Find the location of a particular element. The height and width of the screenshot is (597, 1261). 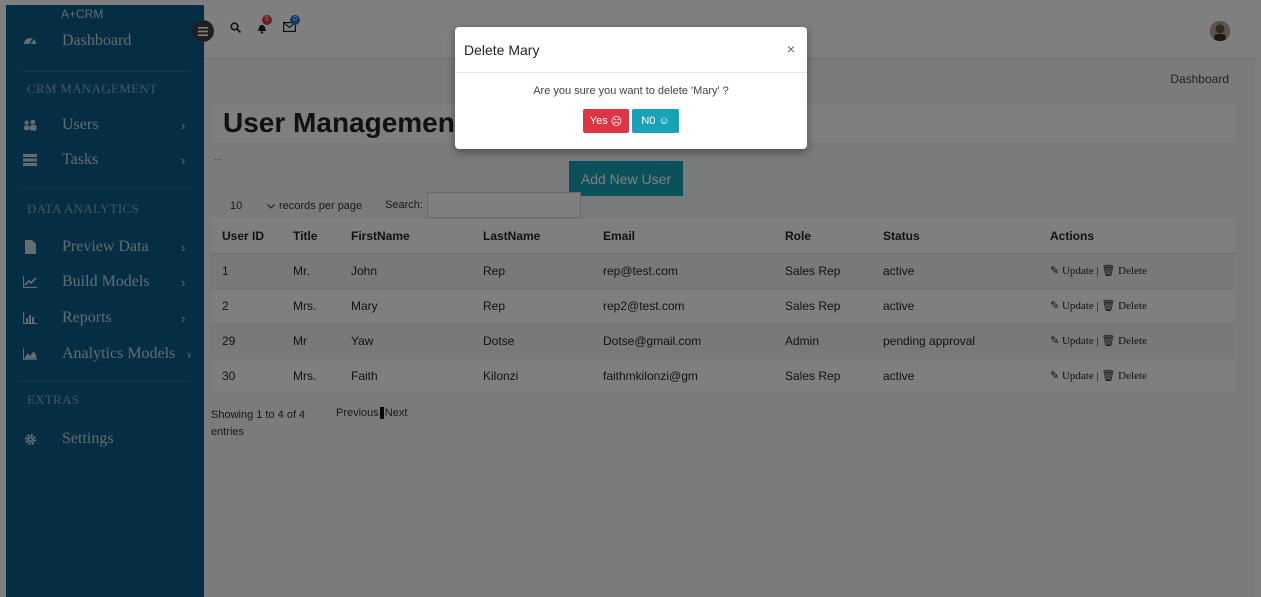

modal-title: Delete Mary is located at coordinates (502, 50).